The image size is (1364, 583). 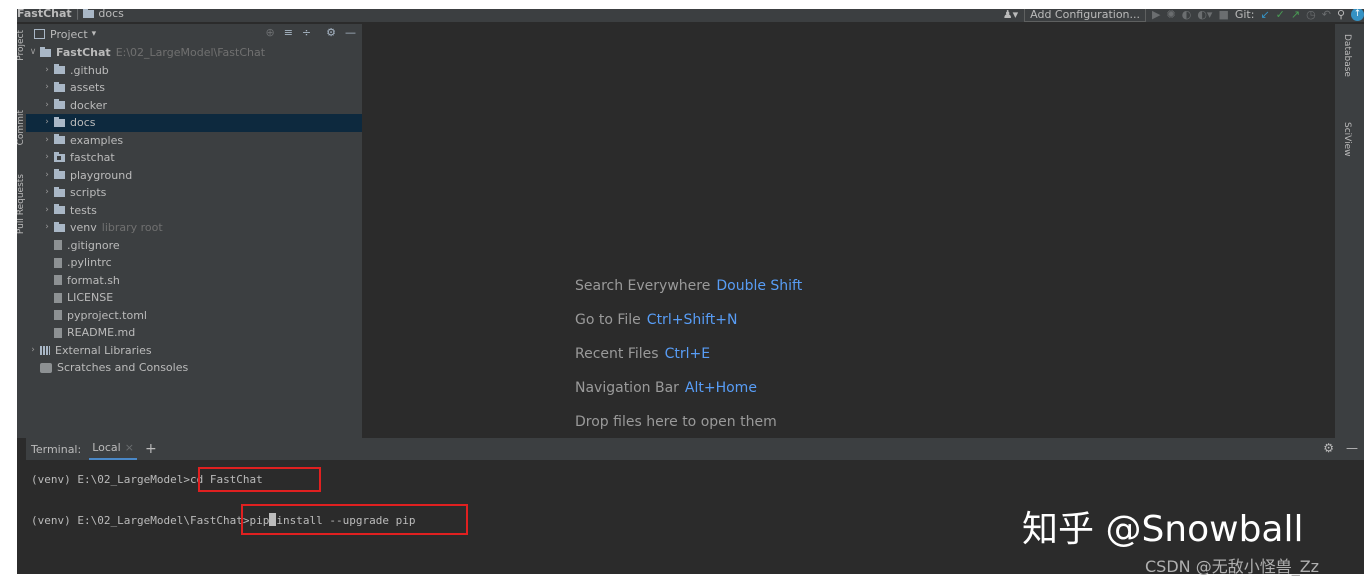 I want to click on new-terminal-icon: +, so click(x=151, y=449).